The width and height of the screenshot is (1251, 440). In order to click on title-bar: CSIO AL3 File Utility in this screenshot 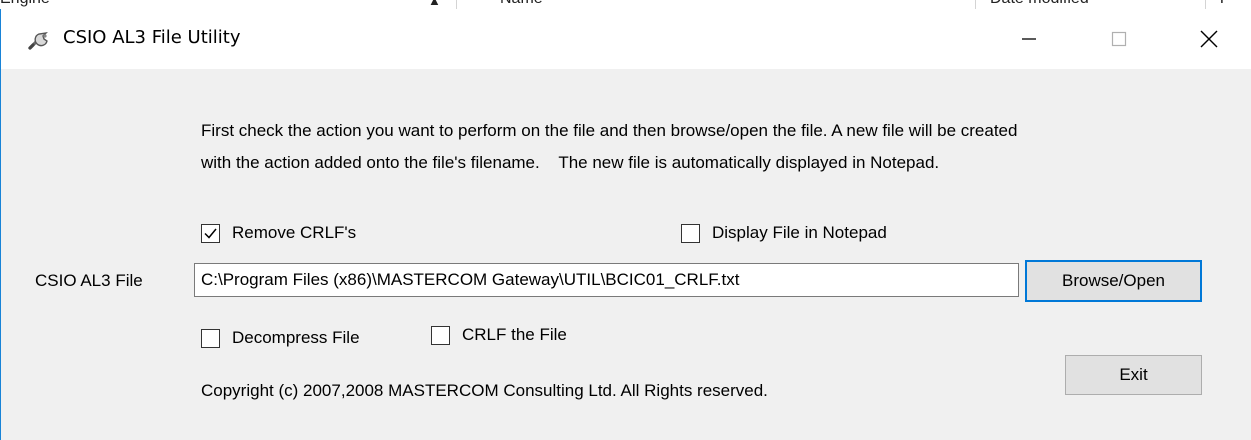, I will do `click(626, 39)`.